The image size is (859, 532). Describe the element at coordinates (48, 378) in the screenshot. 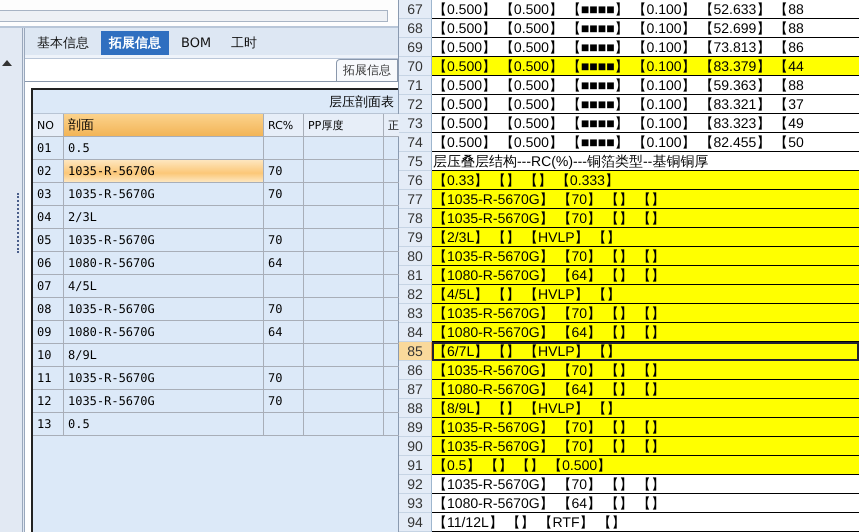

I see `table-cell: 11` at that location.